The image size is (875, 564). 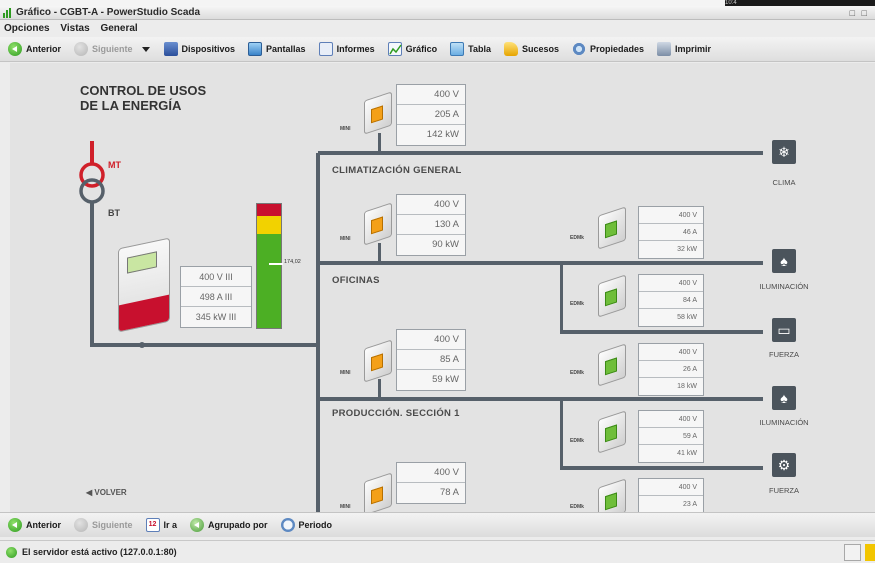 What do you see at coordinates (345, 373) in the screenshot?
I see `mini-label-3: MINI` at bounding box center [345, 373].